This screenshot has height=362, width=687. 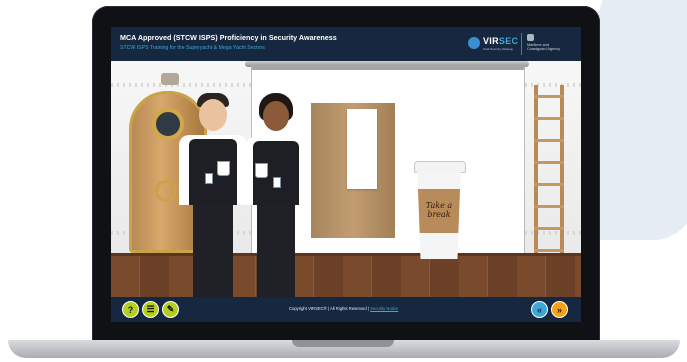 I want to click on chevron-left-icon: «, so click(x=539, y=309).